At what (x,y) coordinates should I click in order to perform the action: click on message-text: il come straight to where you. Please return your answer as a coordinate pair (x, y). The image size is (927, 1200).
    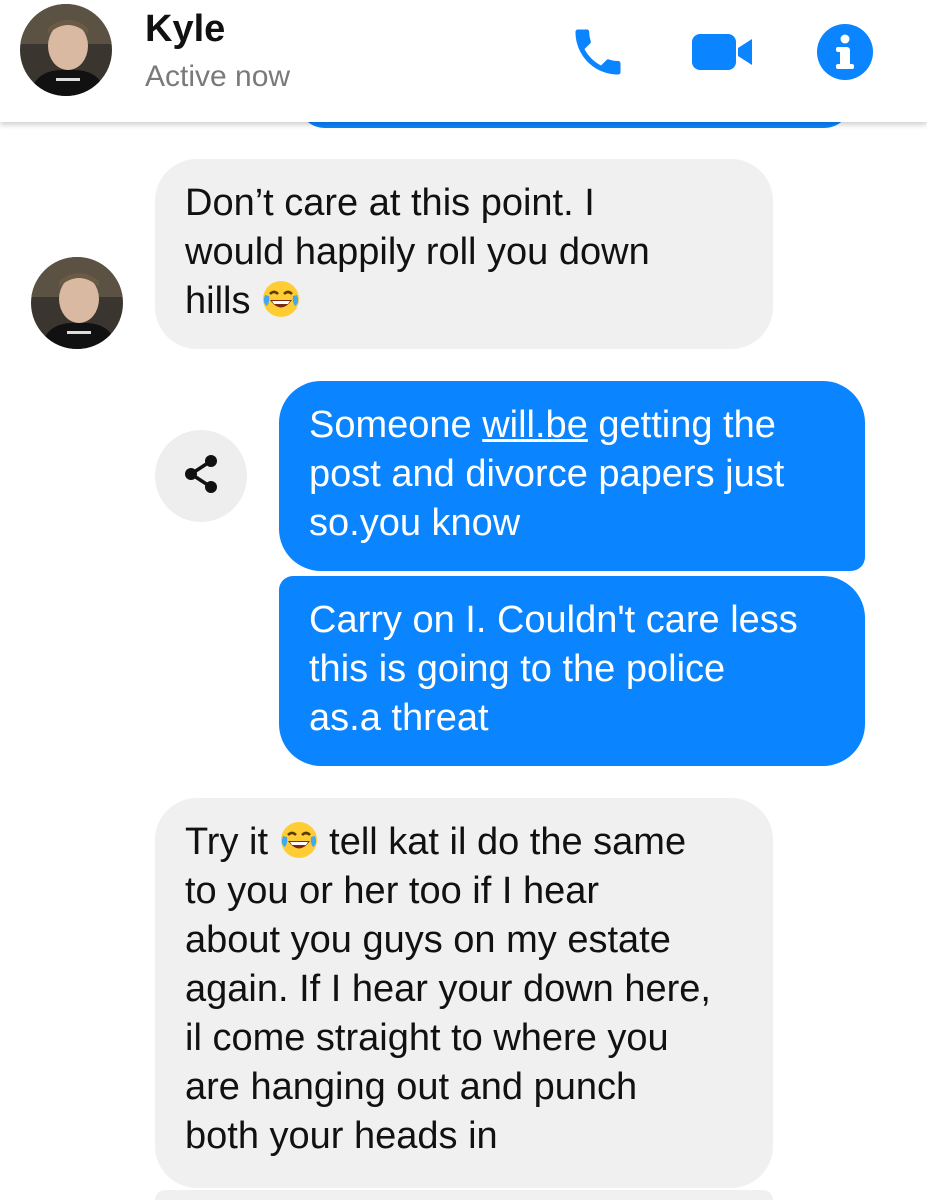
    Looking at the image, I should click on (427, 1038).